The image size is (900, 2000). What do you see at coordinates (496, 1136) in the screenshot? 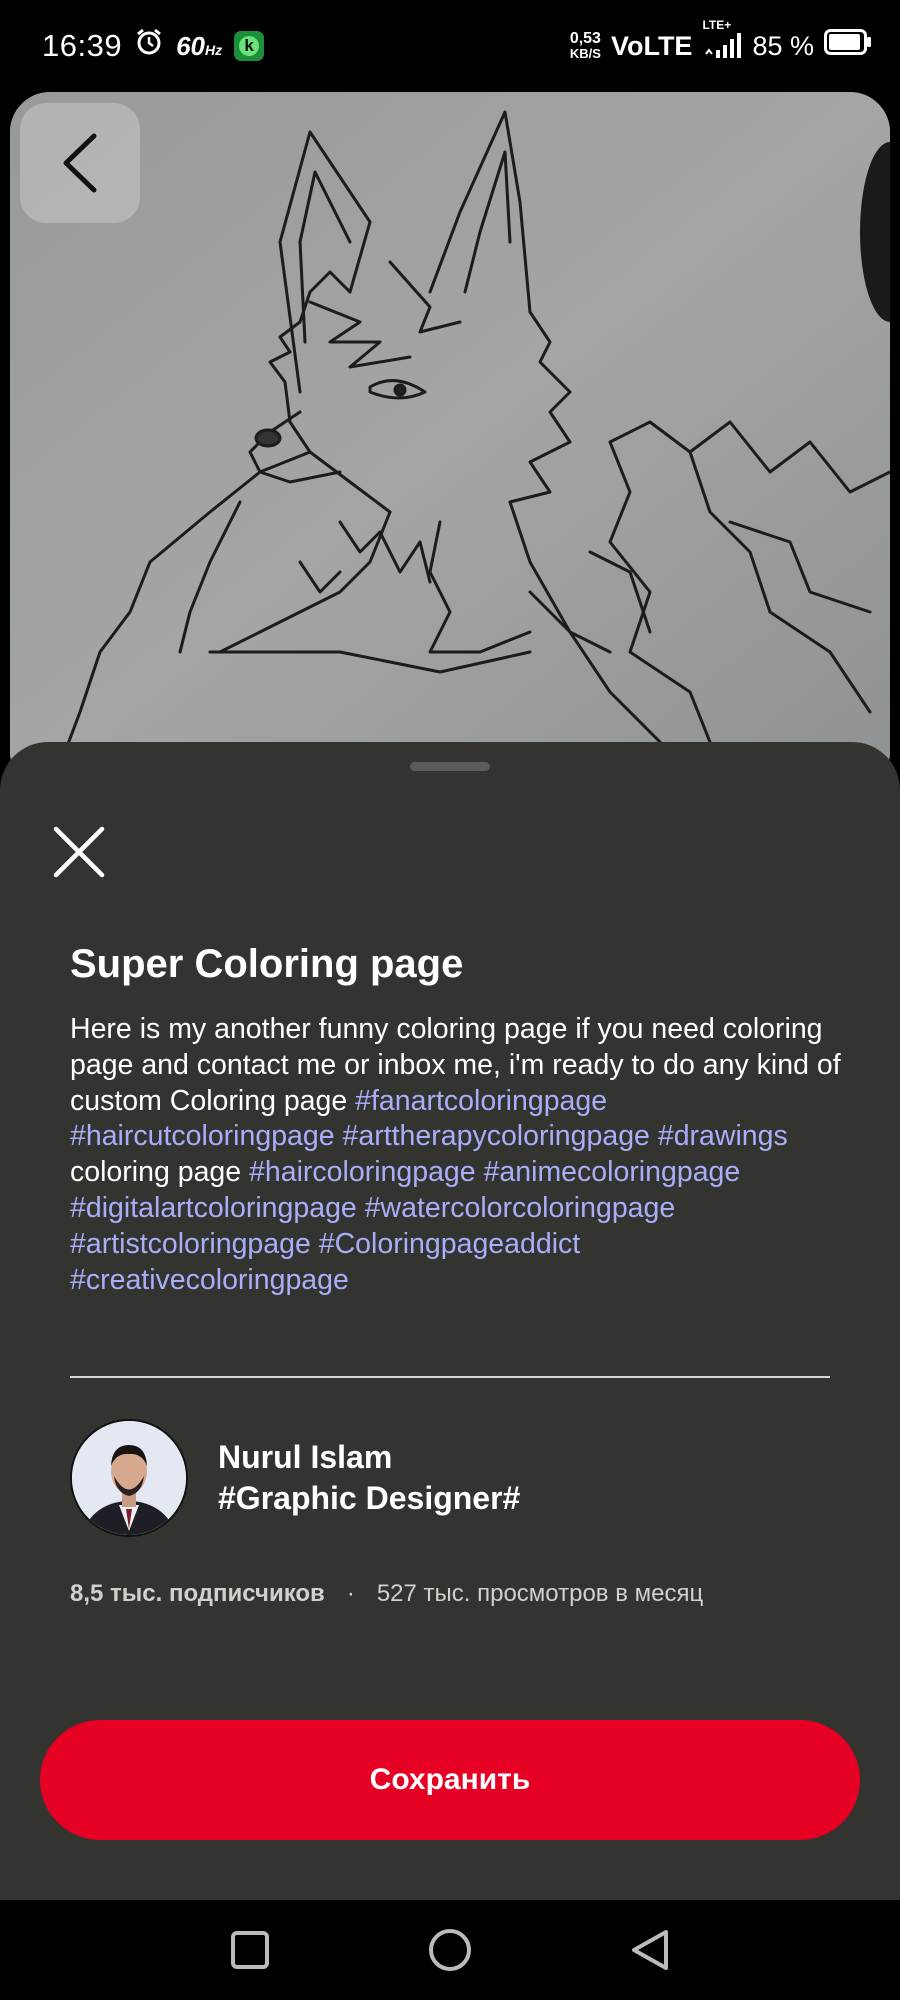
I see `hashtag-link: #arttherapycoloringpage` at bounding box center [496, 1136].